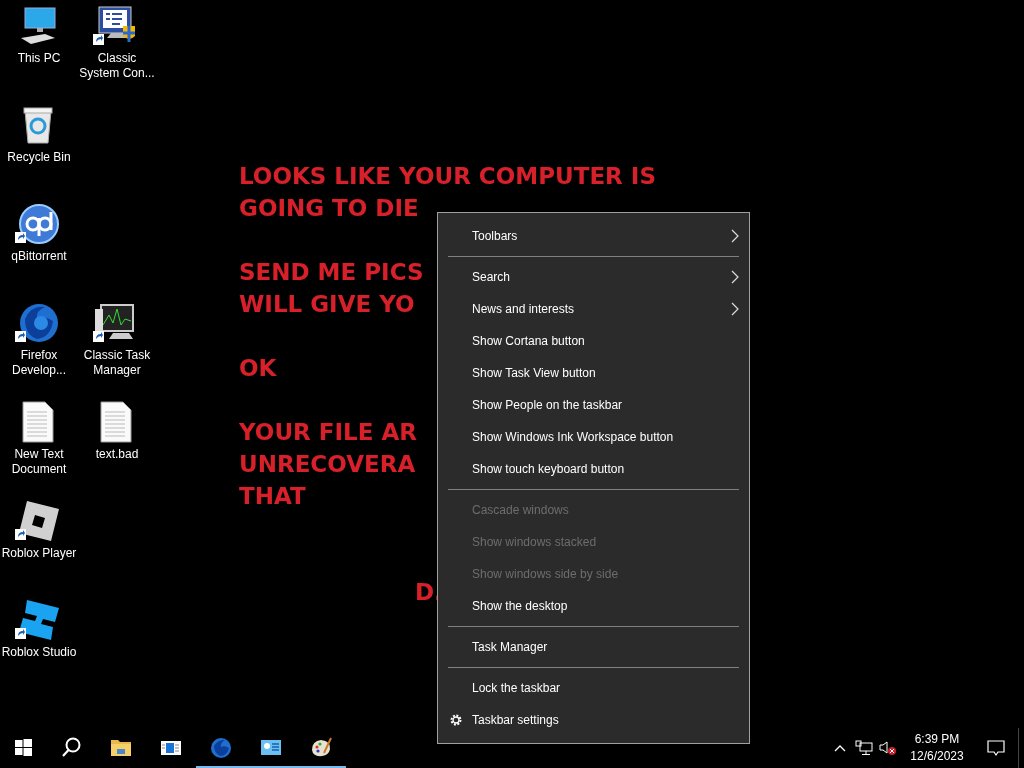 This screenshot has width=1024, height=768. What do you see at coordinates (38, 25) in the screenshot?
I see `computer-icon` at bounding box center [38, 25].